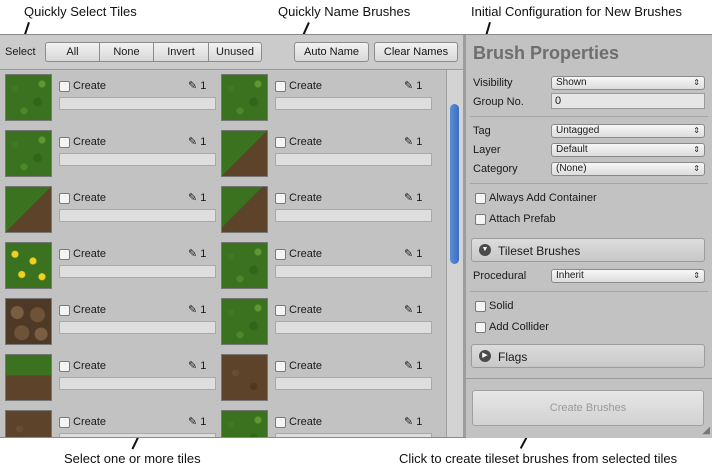 Image resolution: width=712 pixels, height=476 pixels. I want to click on auto-name-button: Auto Name, so click(331, 52).